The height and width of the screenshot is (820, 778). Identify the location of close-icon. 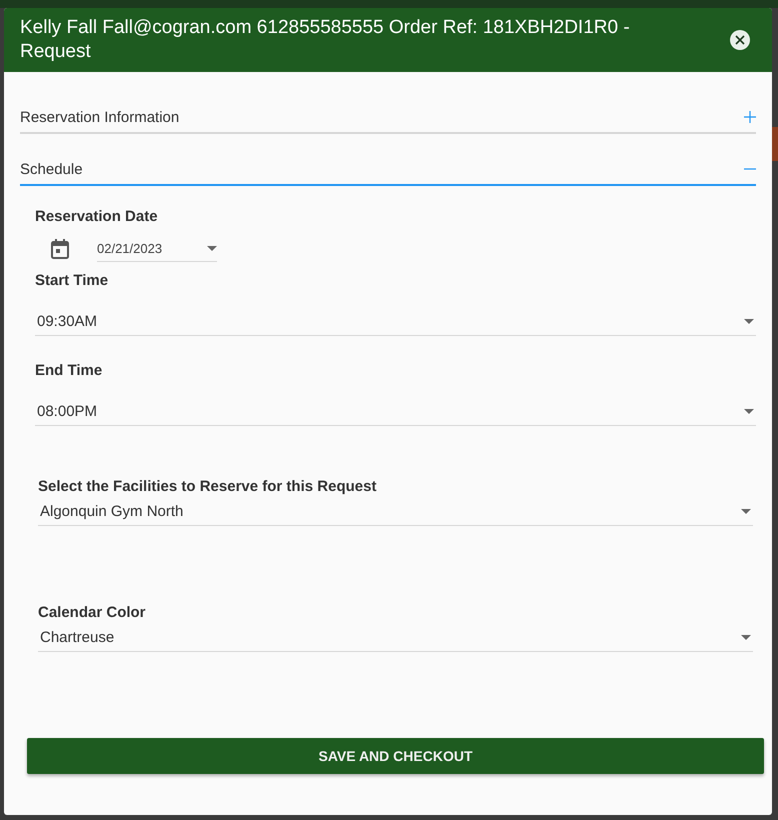
(740, 40).